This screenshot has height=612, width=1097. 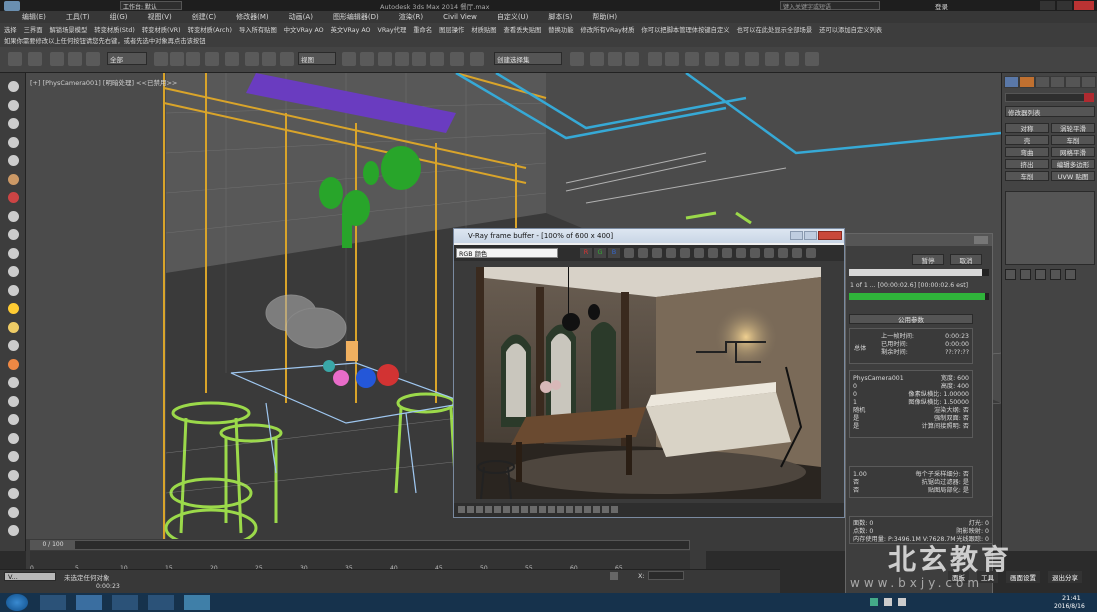 I want to click on close-button, so click(x=1084, y=5).